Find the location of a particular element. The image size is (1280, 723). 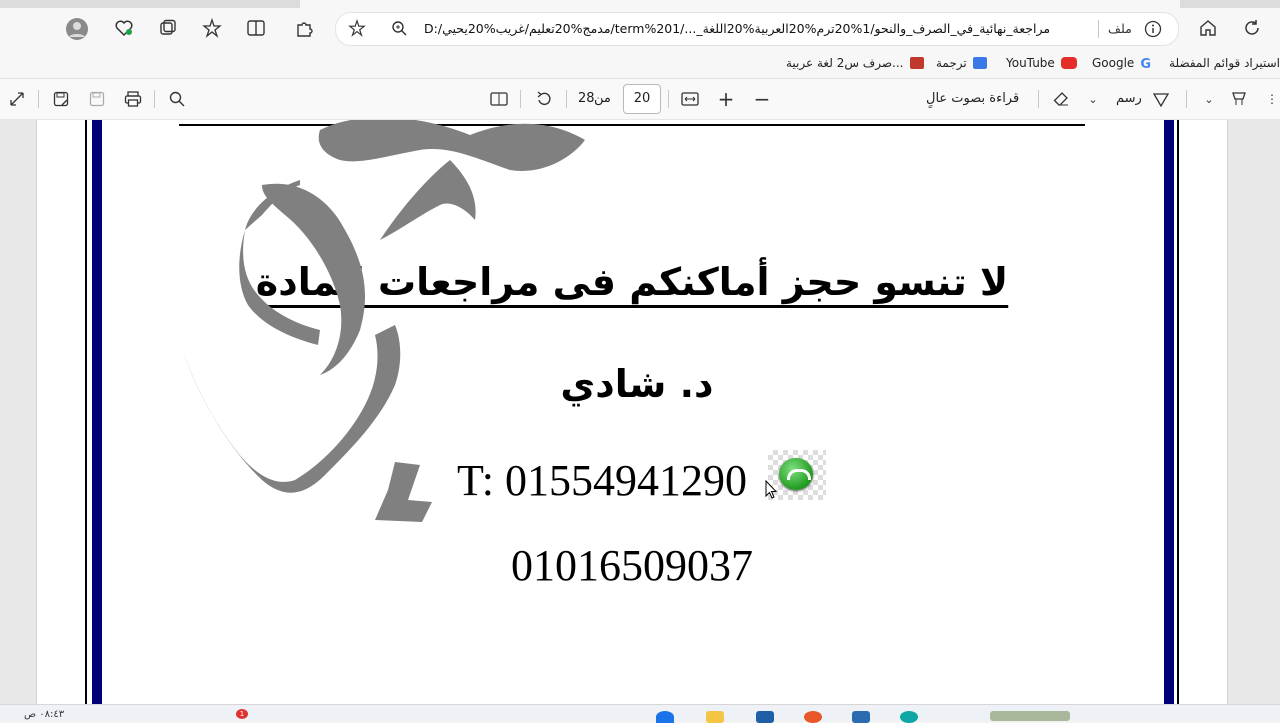

collections-icon is located at coordinates (168, 28).